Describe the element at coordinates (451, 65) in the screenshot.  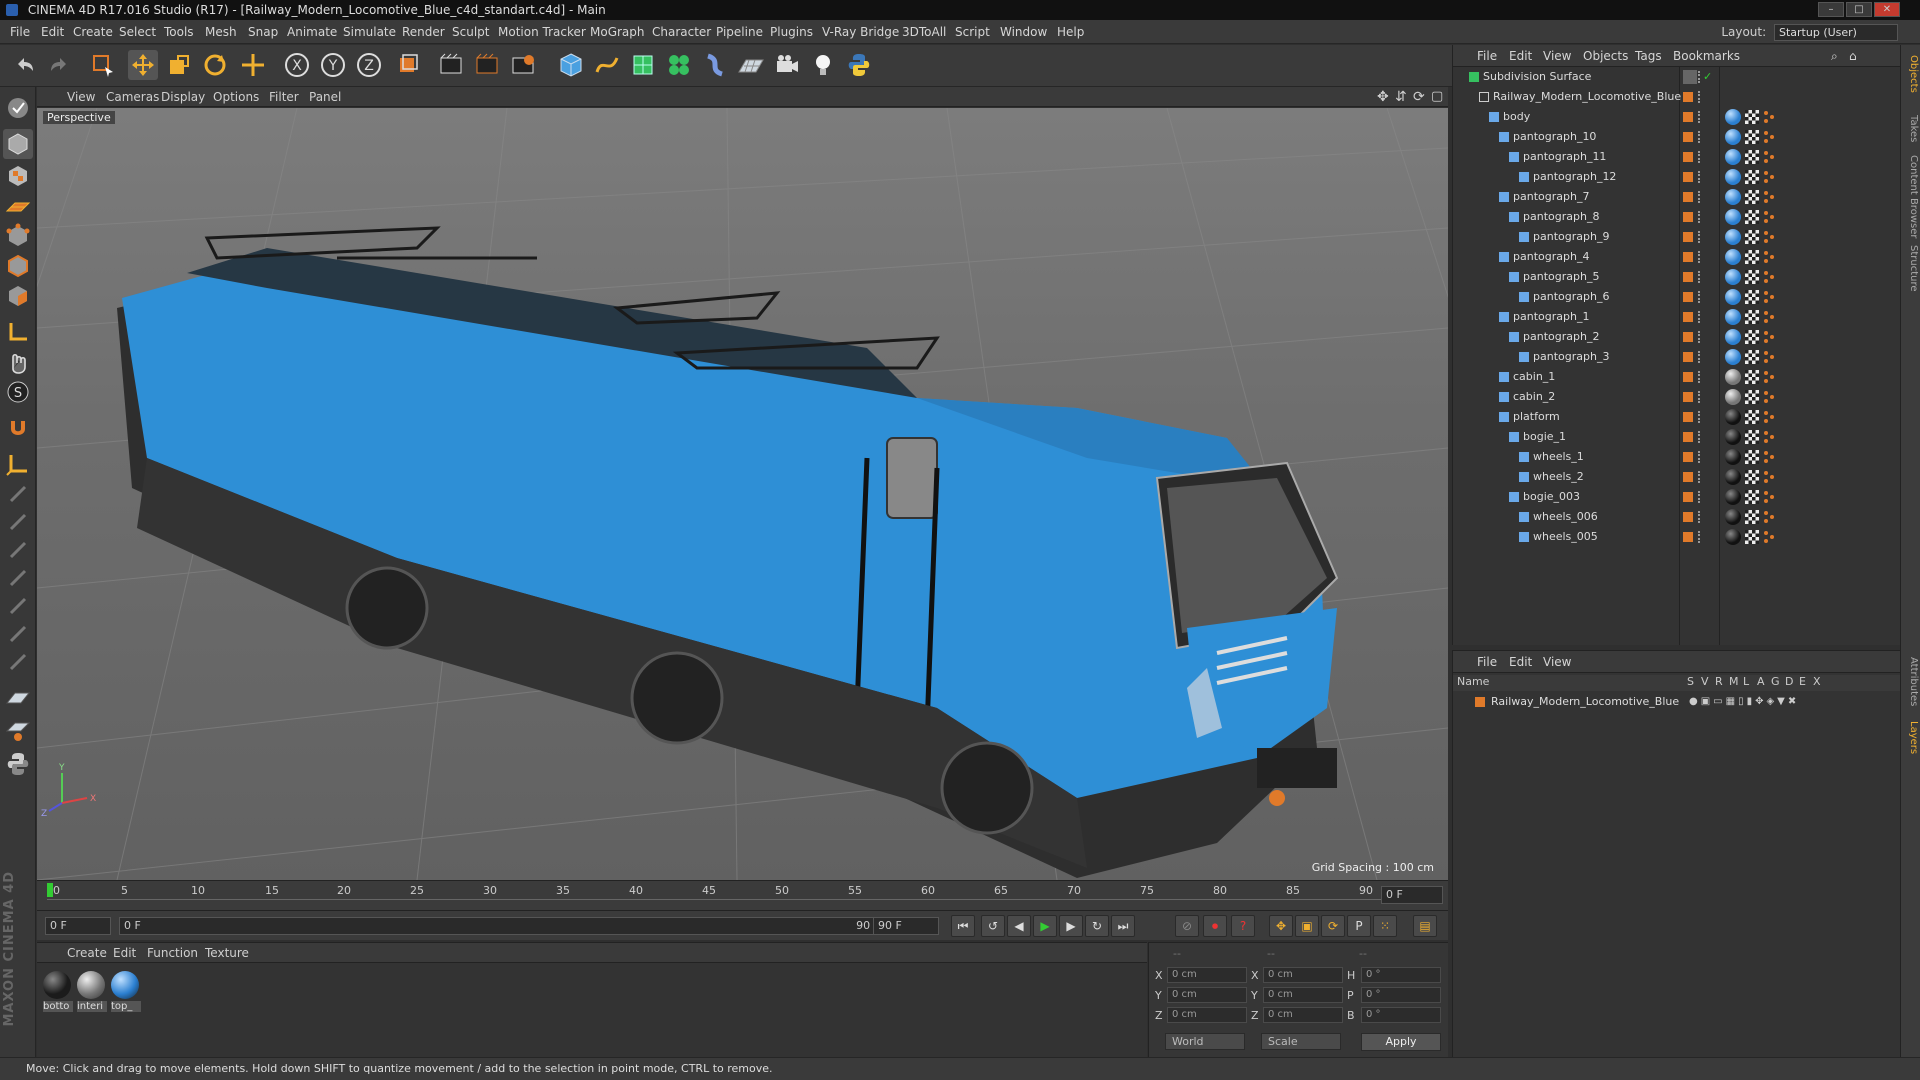
I see `render-view-icon` at that location.